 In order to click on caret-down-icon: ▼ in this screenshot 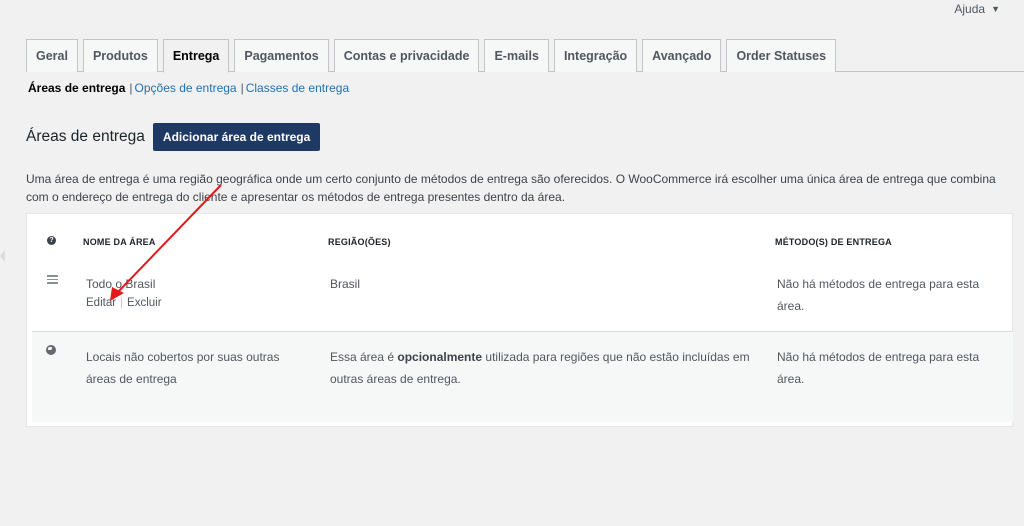, I will do `click(995, 9)`.